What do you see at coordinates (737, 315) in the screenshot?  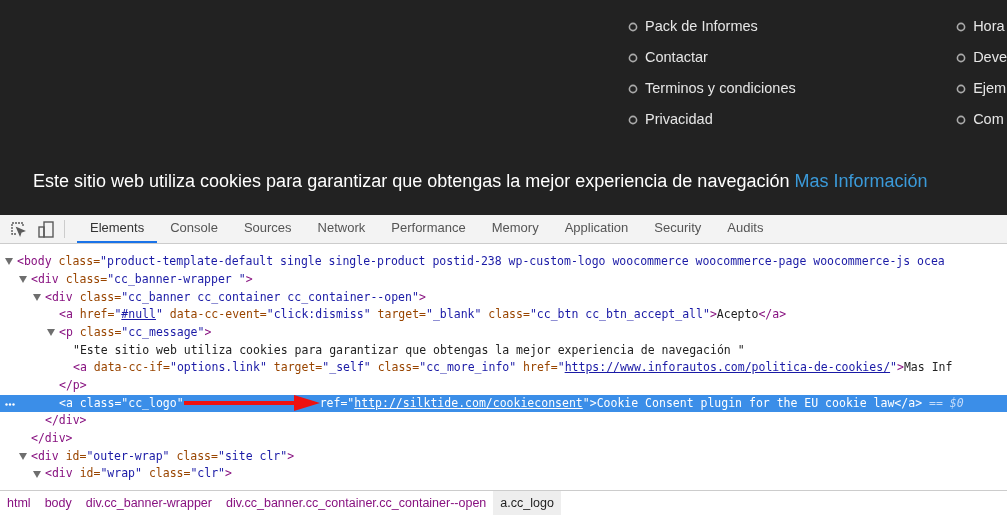 I see `code-token: Acepto` at bounding box center [737, 315].